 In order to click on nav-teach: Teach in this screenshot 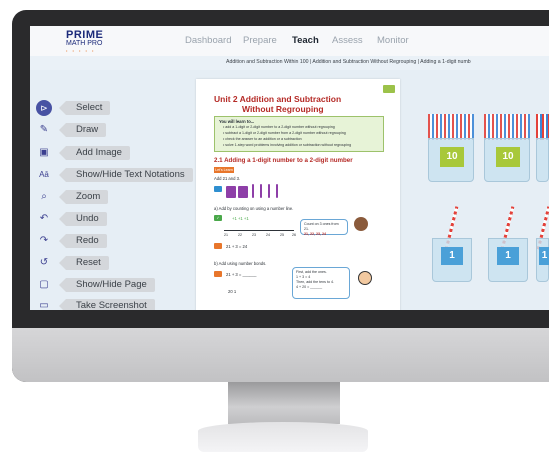, I will do `click(305, 40)`.